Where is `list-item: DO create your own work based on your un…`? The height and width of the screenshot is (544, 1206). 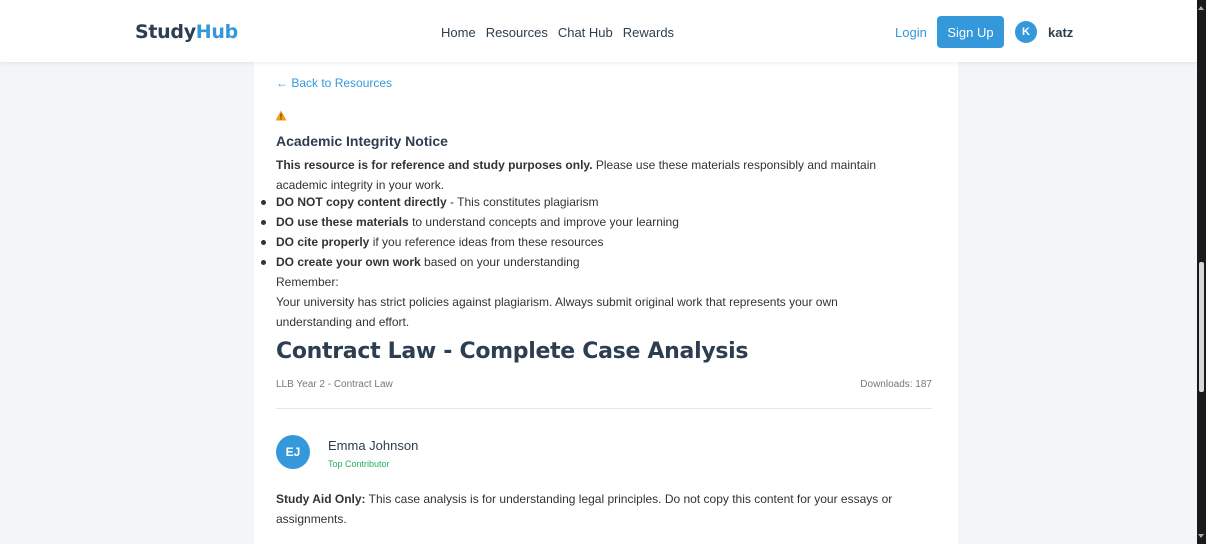
list-item: DO create your own work based on your un… is located at coordinates (469, 262).